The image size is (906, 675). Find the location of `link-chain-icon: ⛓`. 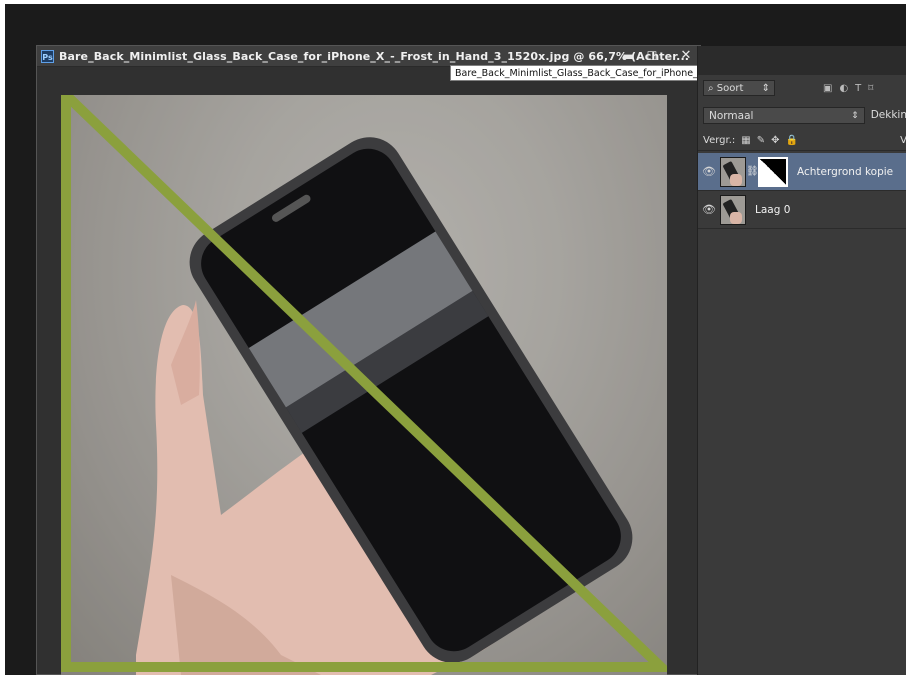

link-chain-icon: ⛓ is located at coordinates (752, 171).